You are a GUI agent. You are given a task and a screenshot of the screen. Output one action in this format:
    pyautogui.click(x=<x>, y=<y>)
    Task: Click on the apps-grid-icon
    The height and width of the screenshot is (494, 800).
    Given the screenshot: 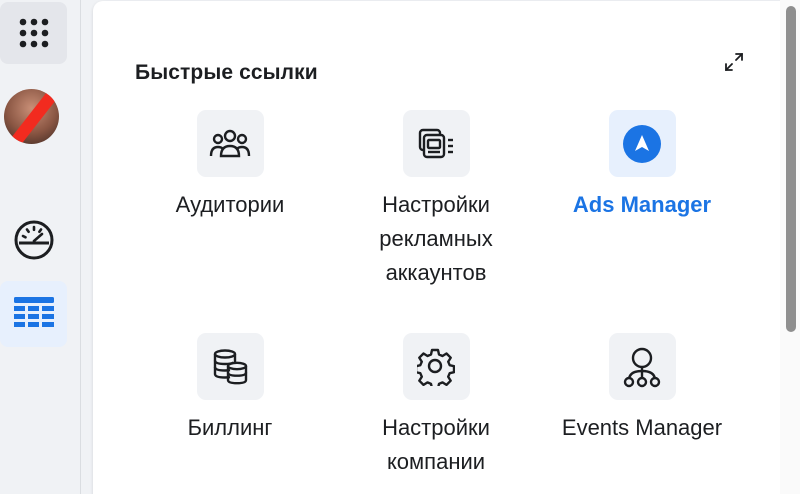 What is the action you would take?
    pyautogui.click(x=33, y=33)
    